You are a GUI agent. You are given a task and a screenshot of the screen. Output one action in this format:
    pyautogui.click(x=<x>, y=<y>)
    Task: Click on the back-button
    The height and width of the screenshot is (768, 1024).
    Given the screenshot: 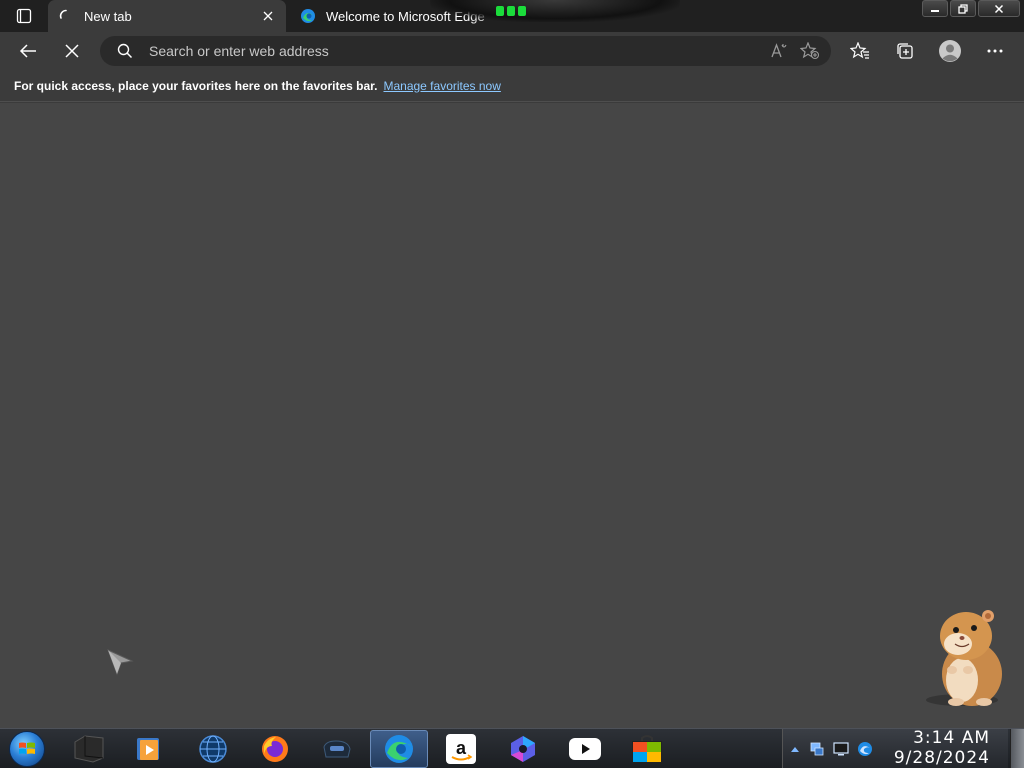 What is the action you would take?
    pyautogui.click(x=28, y=51)
    